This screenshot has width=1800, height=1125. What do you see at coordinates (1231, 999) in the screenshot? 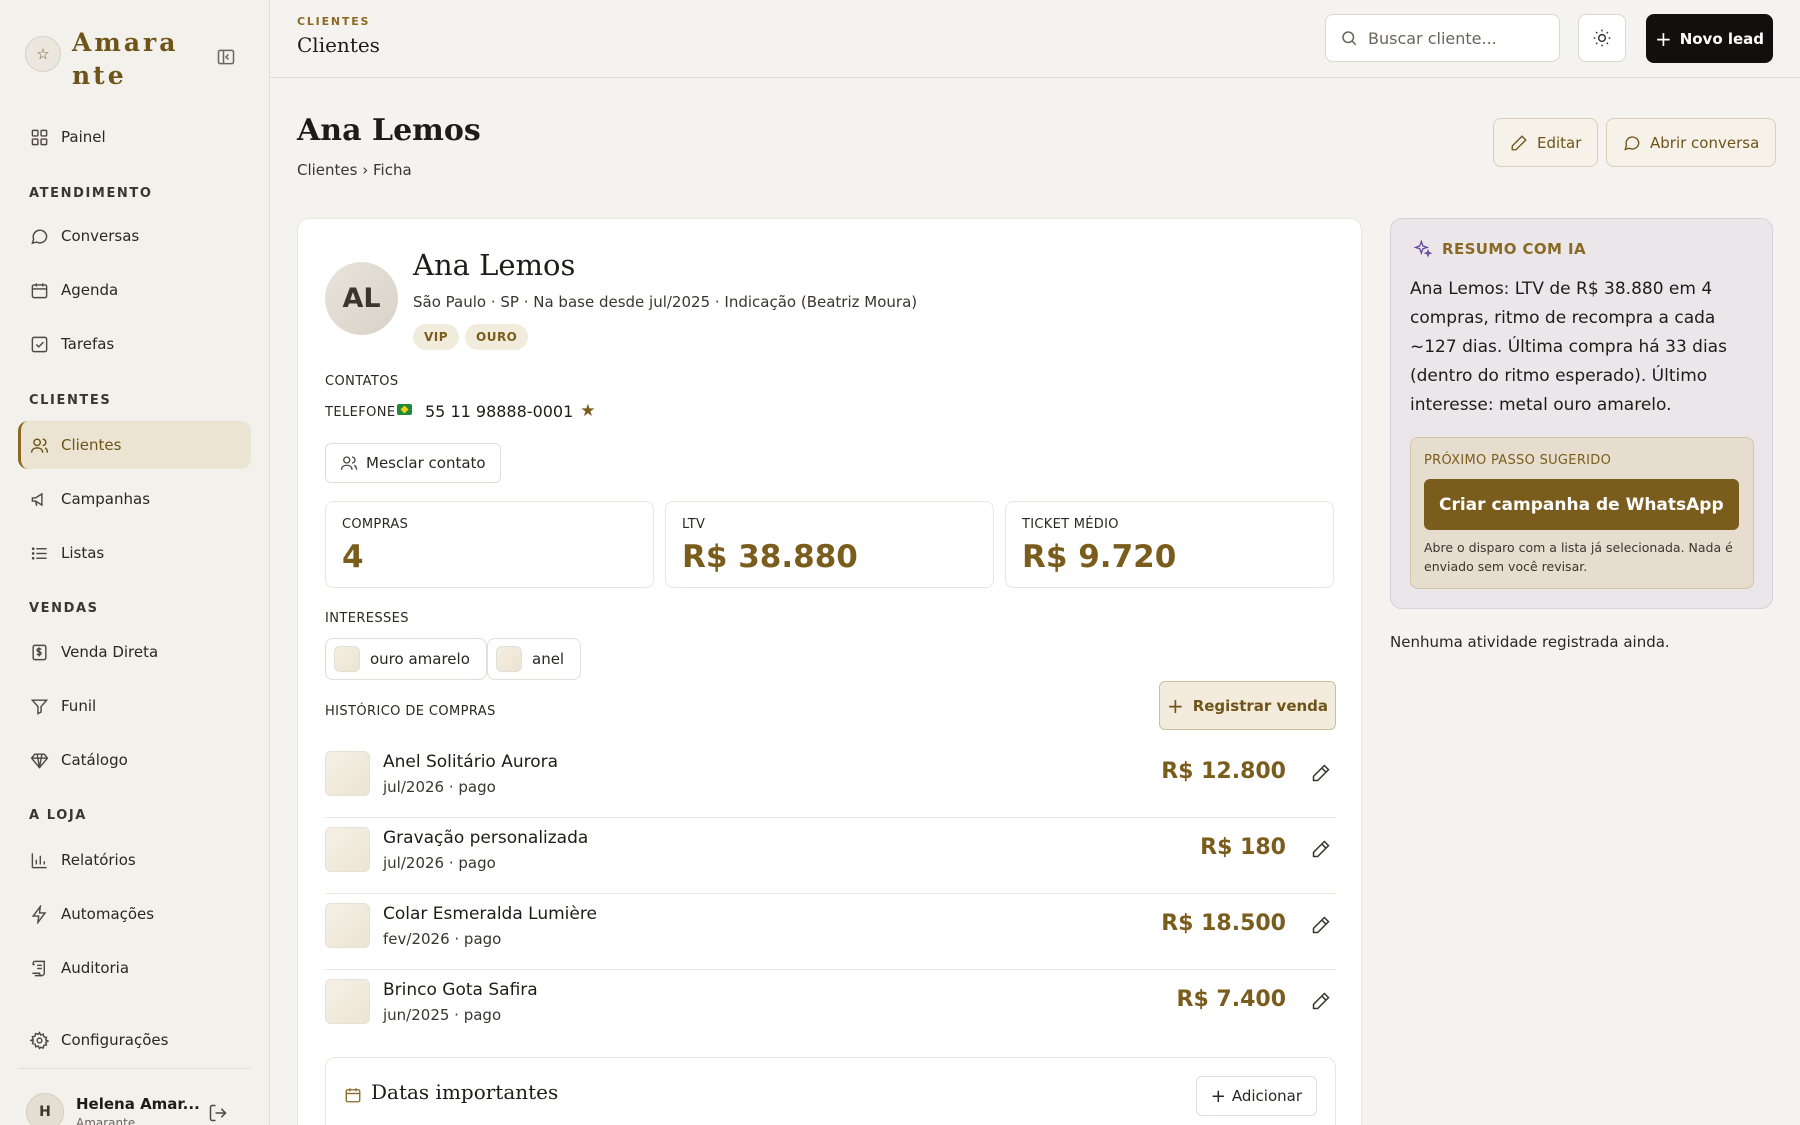
I see `purchase-price: R$ 7.400` at bounding box center [1231, 999].